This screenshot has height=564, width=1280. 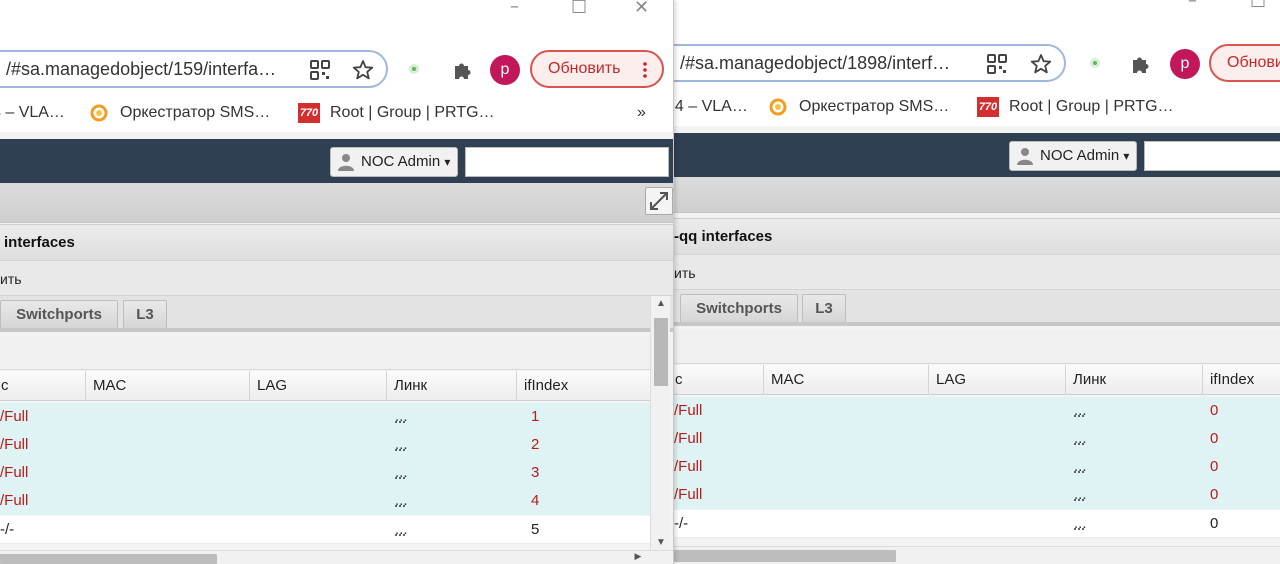 I want to click on table-row: -/- ... 0, so click(x=977, y=524).